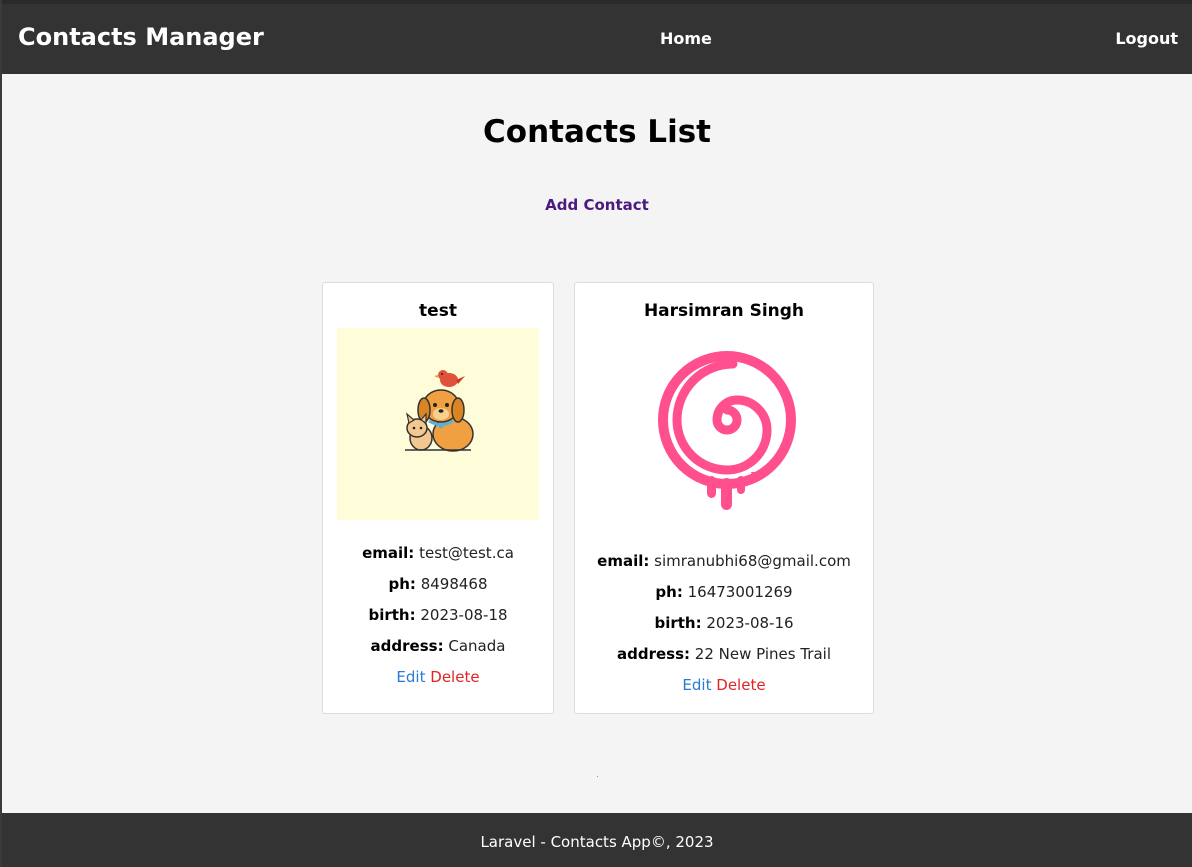 This screenshot has width=1192, height=867. What do you see at coordinates (454, 584) in the screenshot?
I see `phone-value: 8498468` at bounding box center [454, 584].